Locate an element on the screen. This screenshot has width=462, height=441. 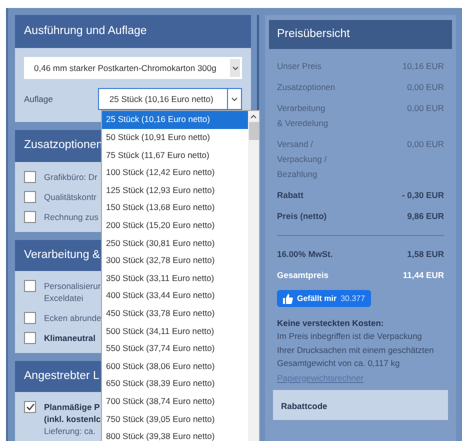
price-label: Rabatt is located at coordinates (290, 195).